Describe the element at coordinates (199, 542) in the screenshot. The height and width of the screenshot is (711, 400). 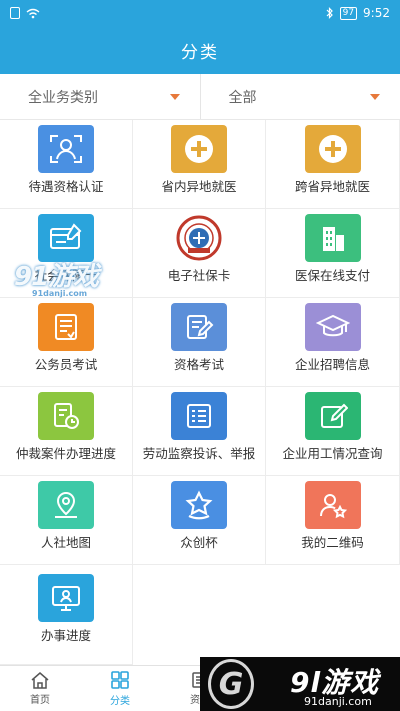
I see `service-label: 众创杯` at that location.